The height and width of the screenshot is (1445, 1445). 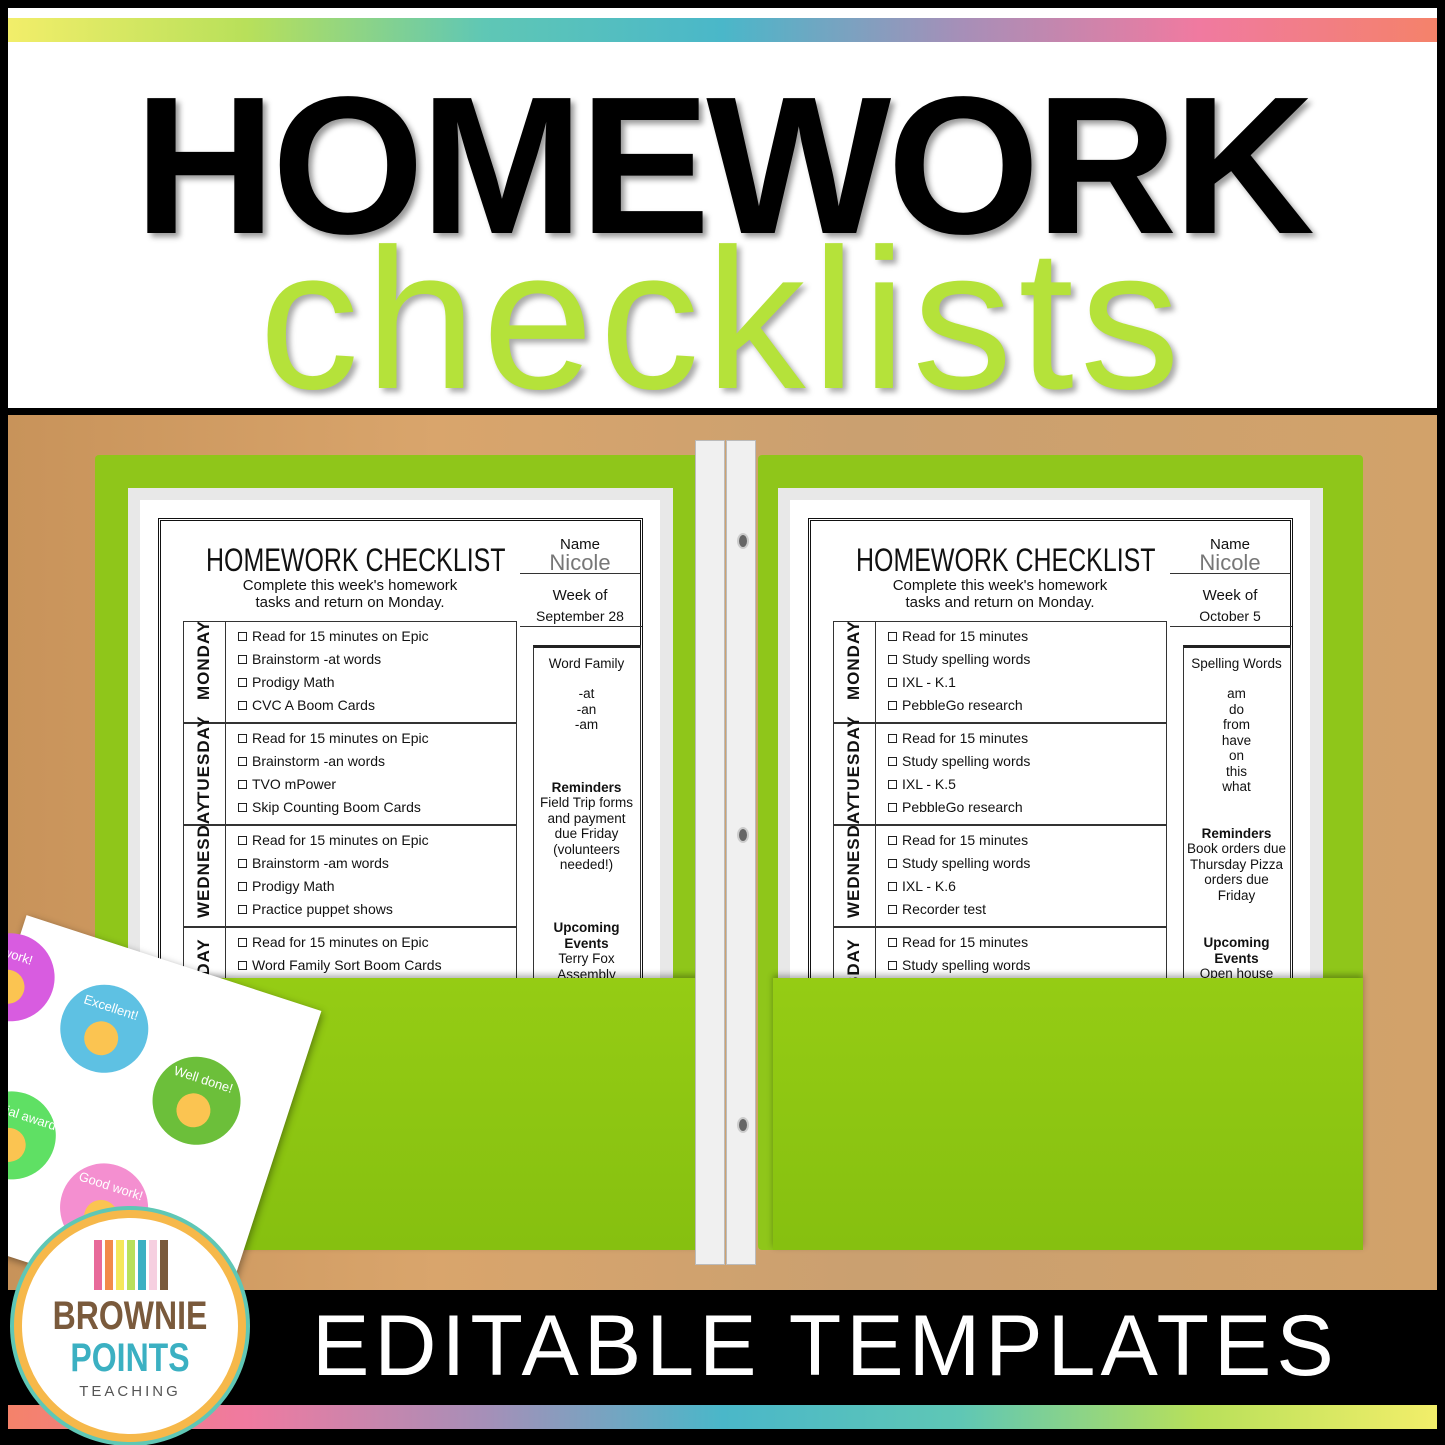 I want to click on week-underline, so click(x=581, y=626).